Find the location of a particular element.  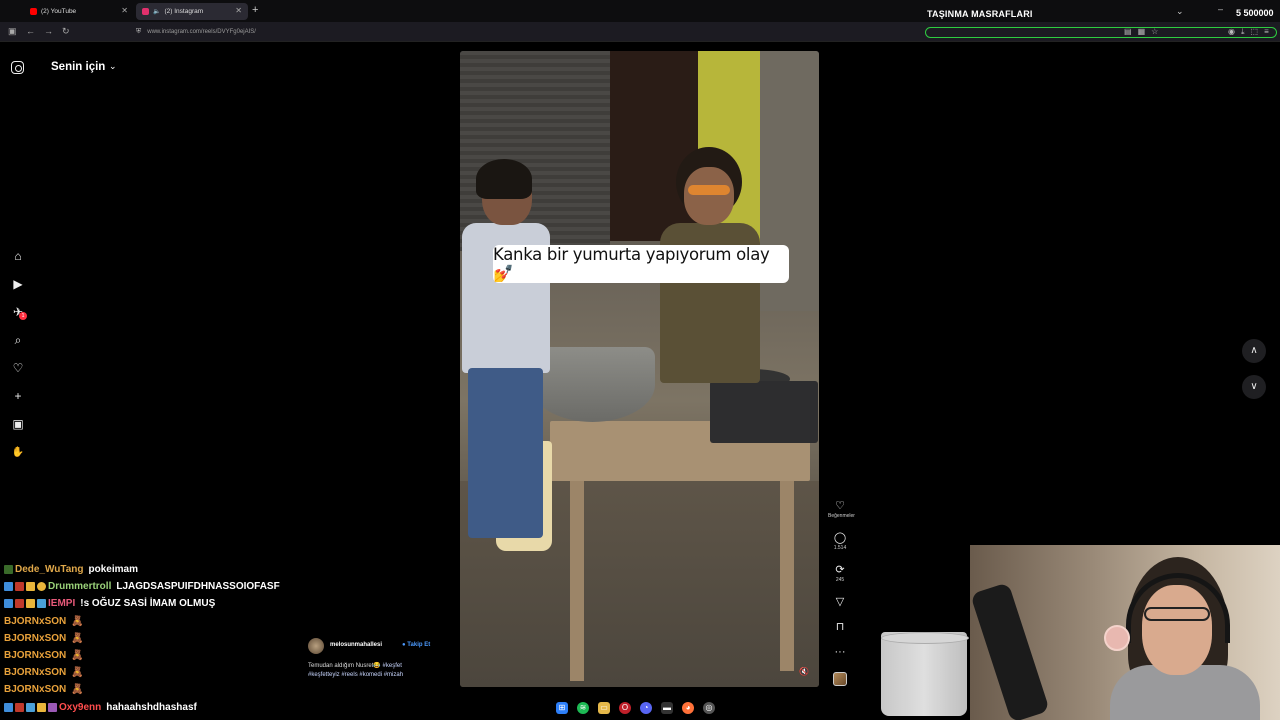

app-icon: ◎ is located at coordinates (709, 708).